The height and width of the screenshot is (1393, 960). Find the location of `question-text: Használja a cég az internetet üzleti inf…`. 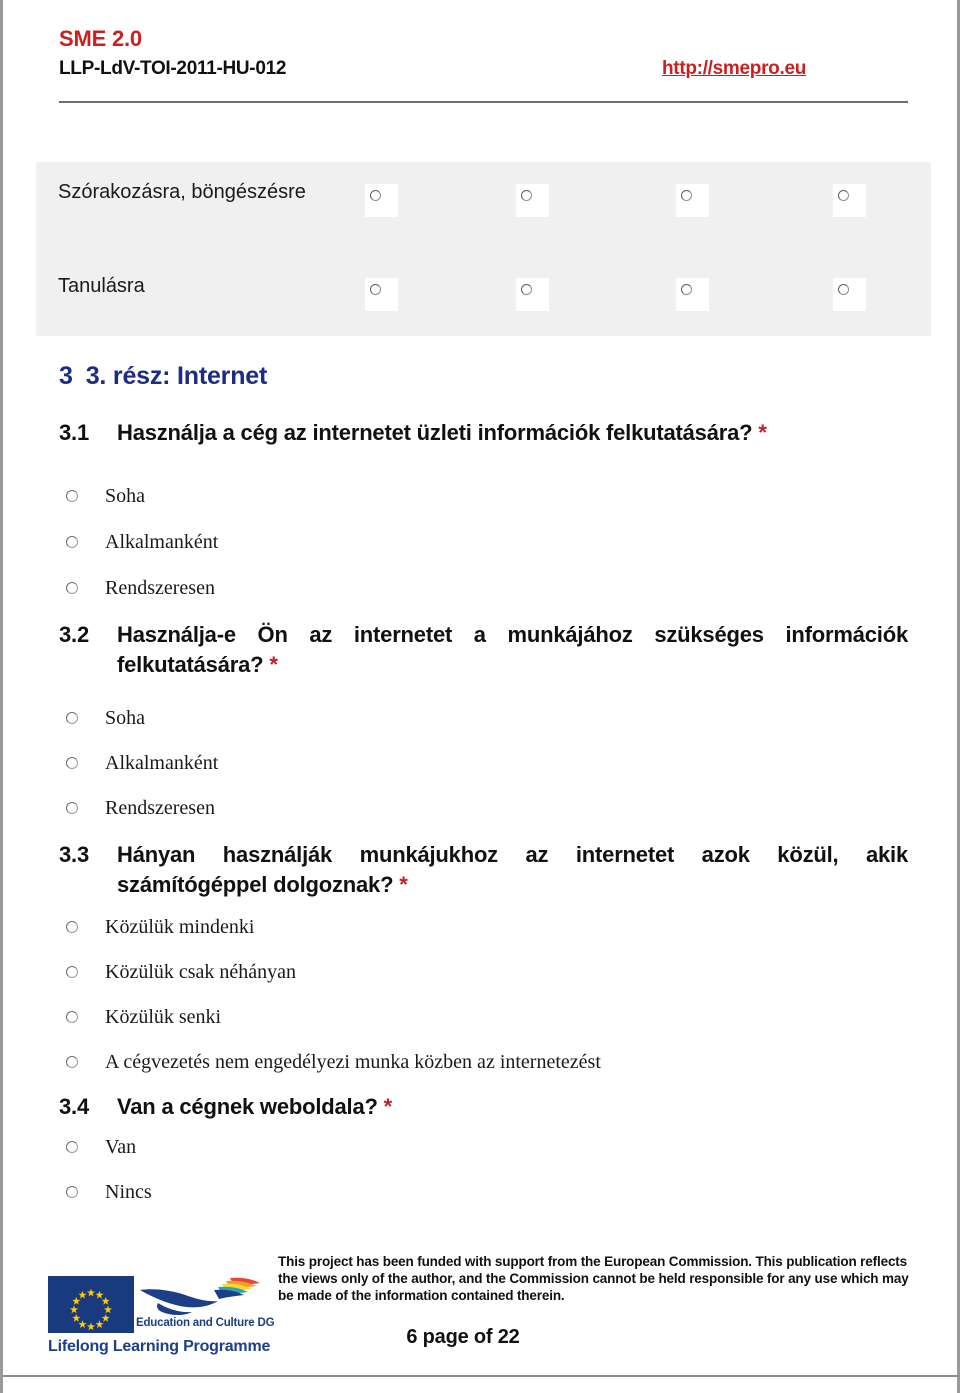

question-text: Használja a cég az internetet üzleti inf… is located at coordinates (442, 432).